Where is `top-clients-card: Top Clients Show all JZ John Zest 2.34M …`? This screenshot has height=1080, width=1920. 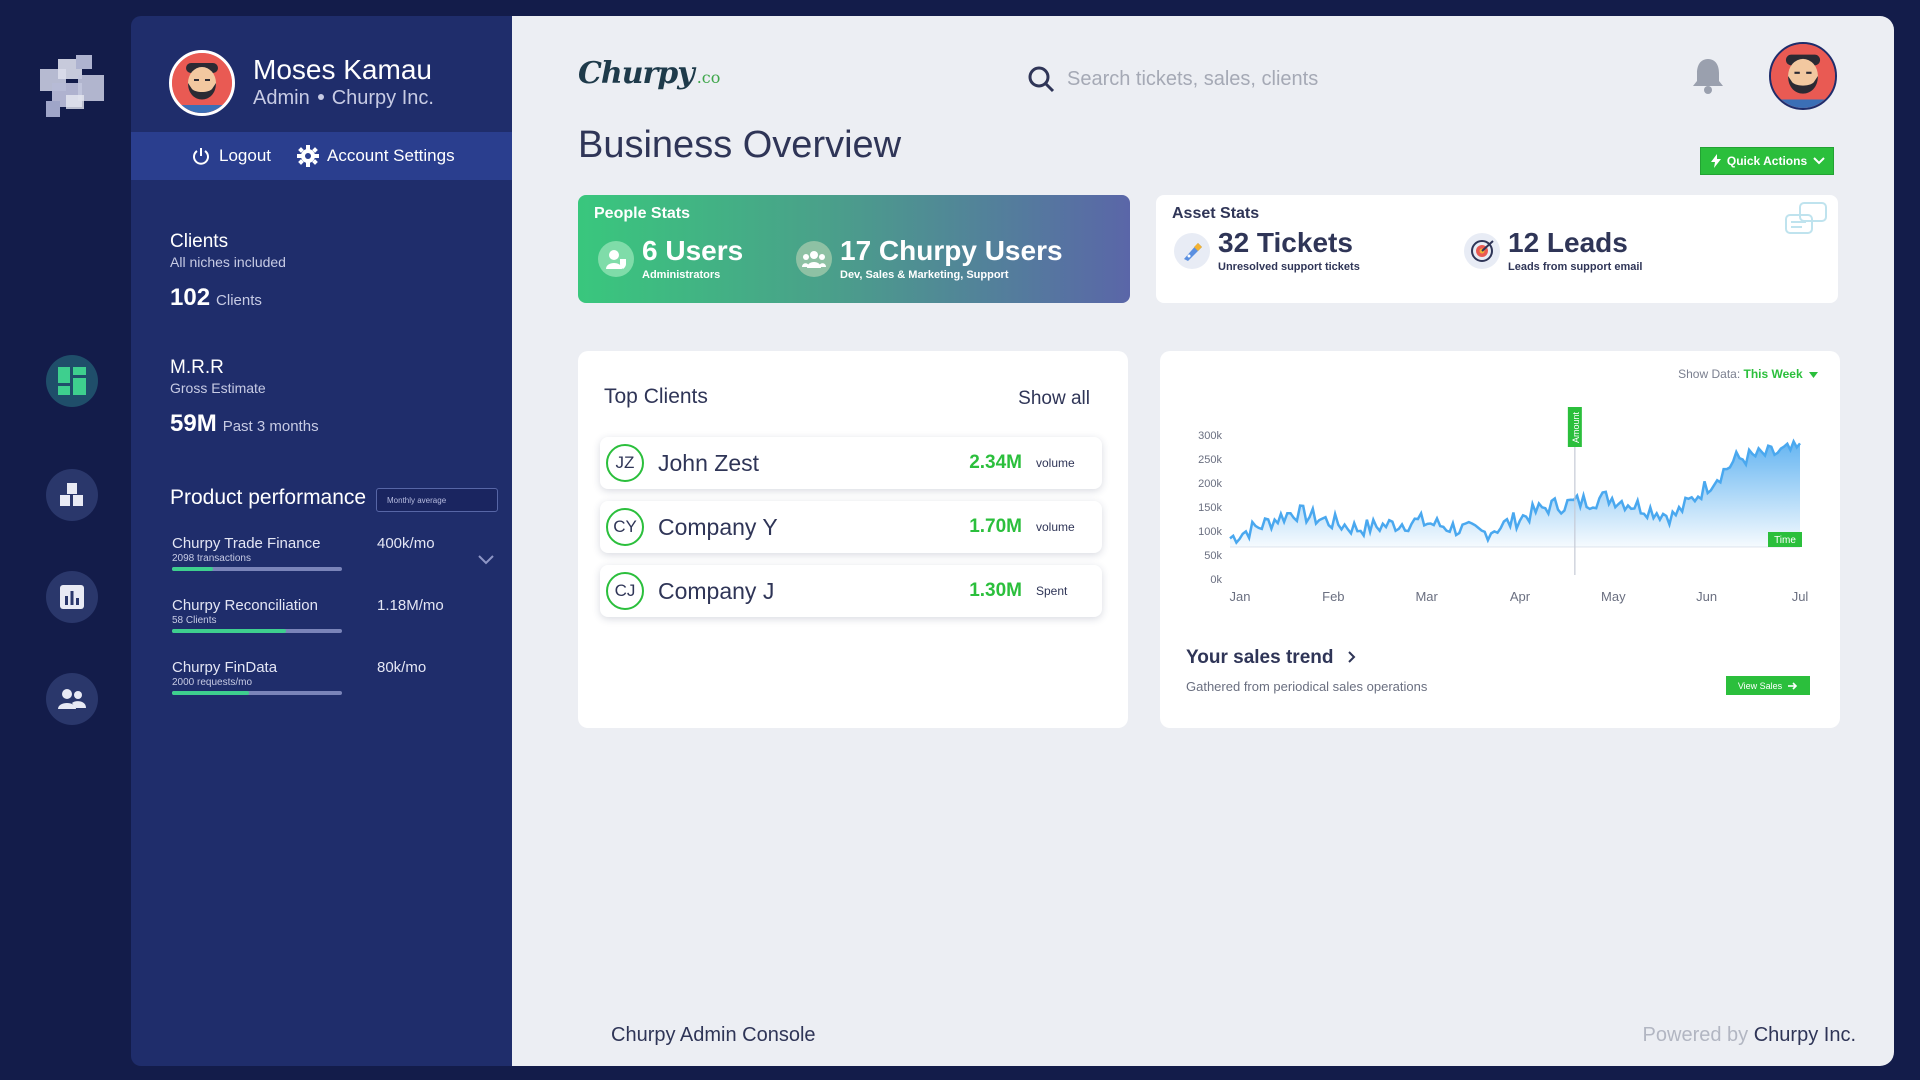
top-clients-card: Top Clients Show all JZ John Zest 2.34M … is located at coordinates (853, 539).